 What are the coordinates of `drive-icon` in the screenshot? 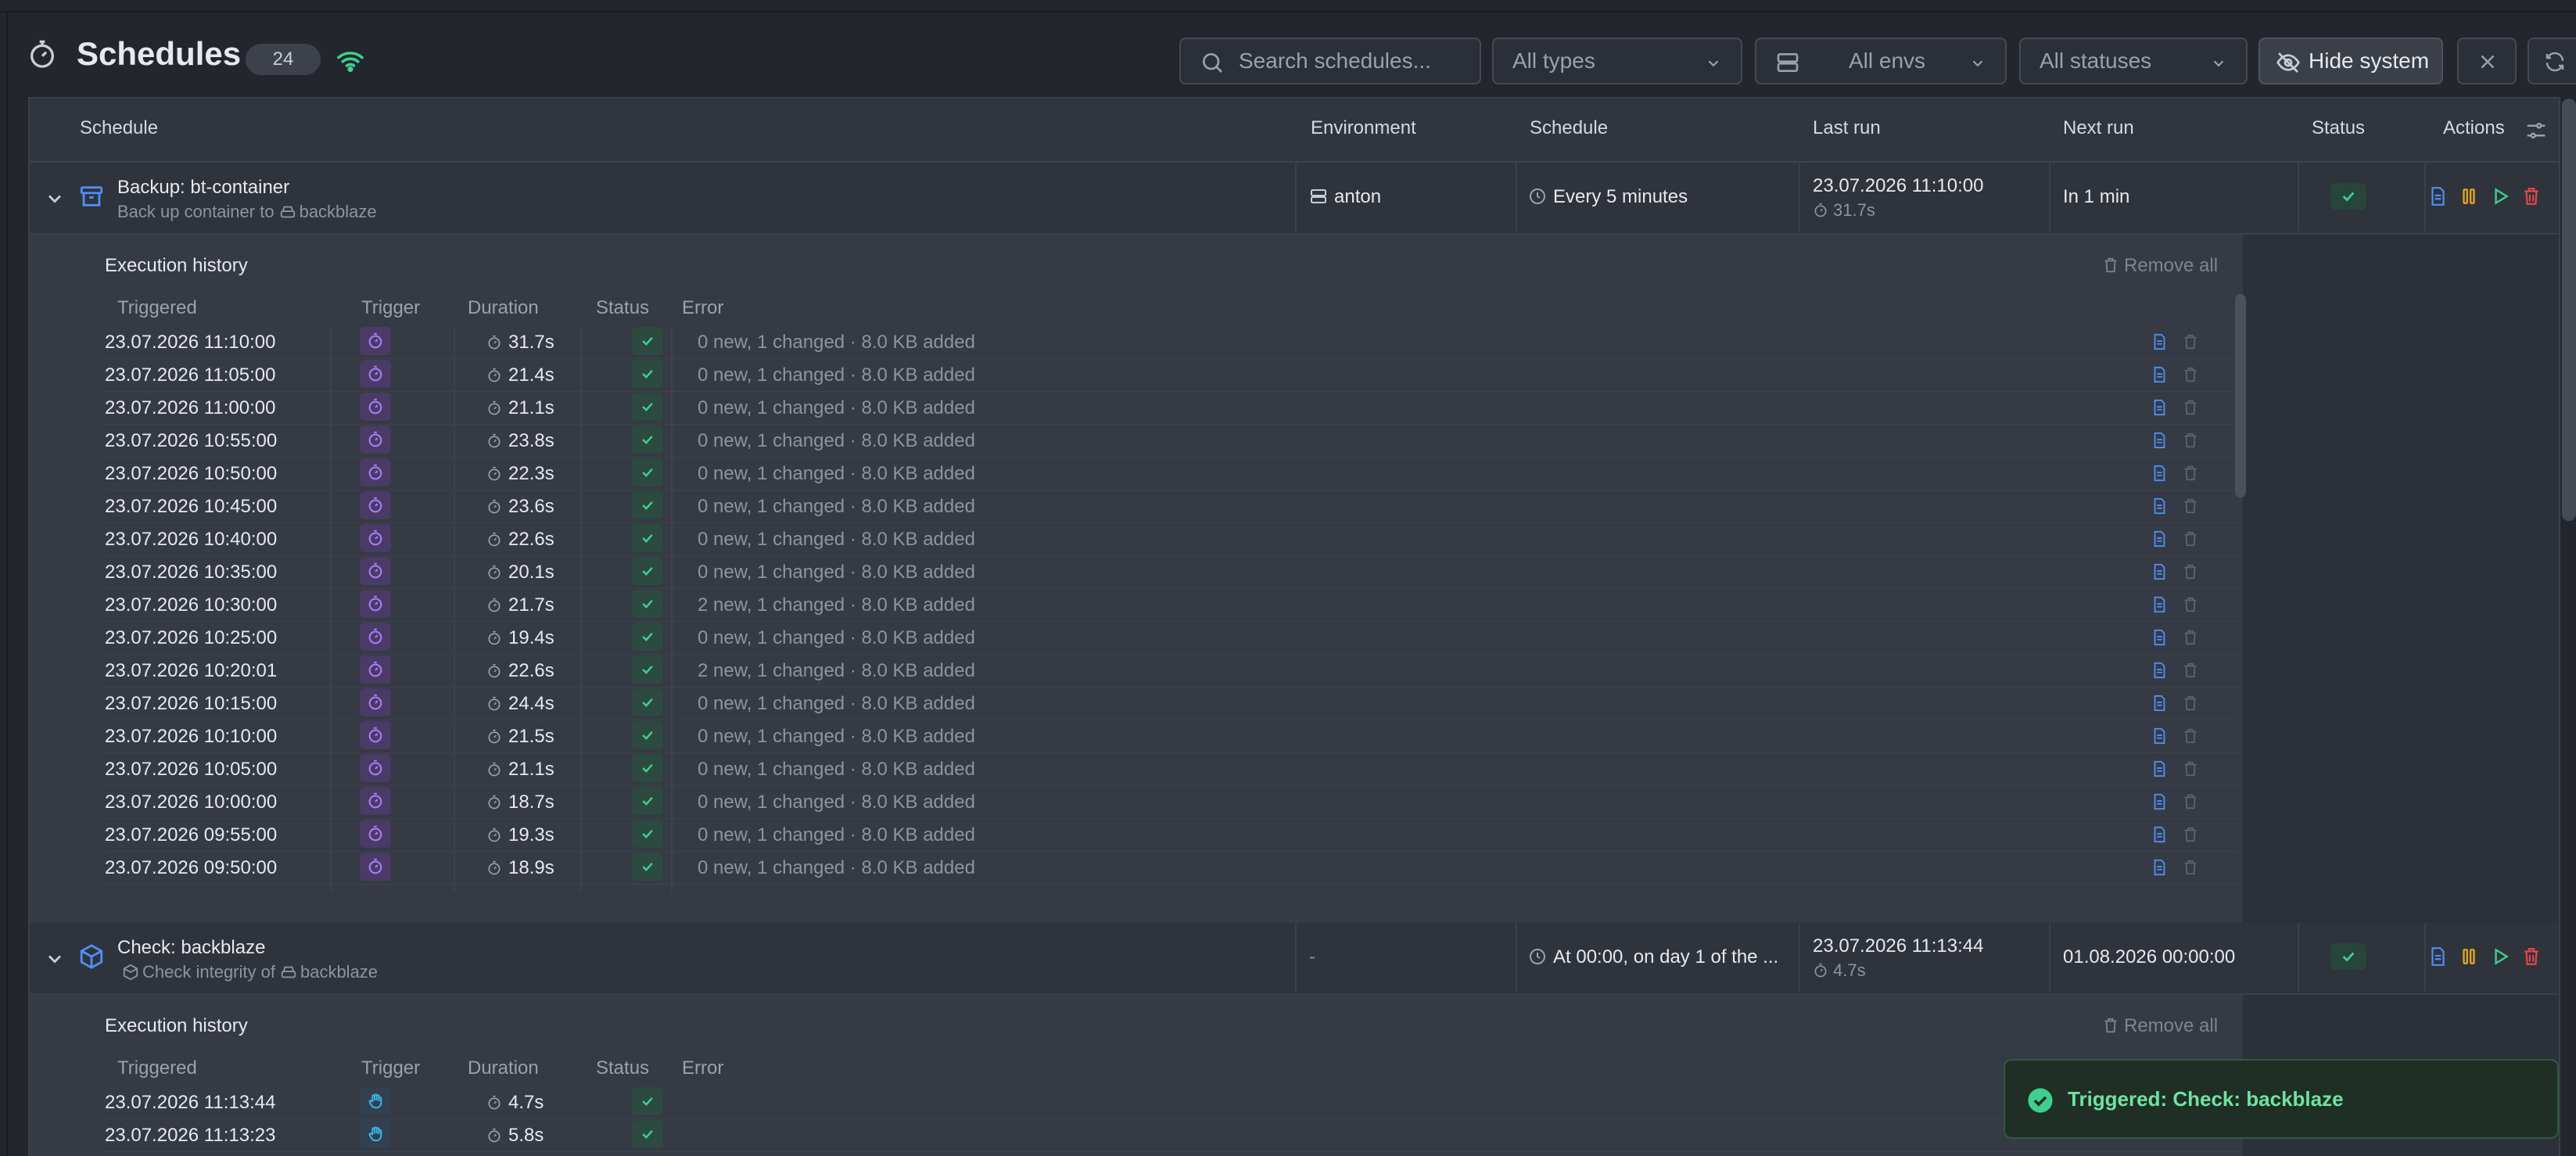 It's located at (288, 972).